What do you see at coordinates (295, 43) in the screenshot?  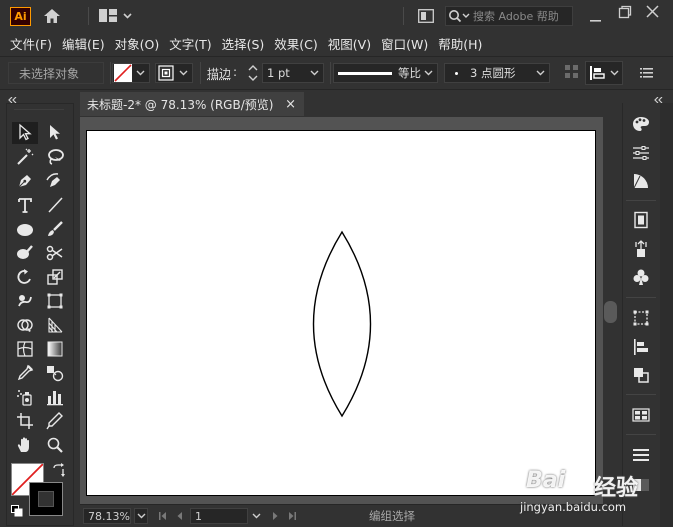 I see `menu-effect: 效果(C)` at bounding box center [295, 43].